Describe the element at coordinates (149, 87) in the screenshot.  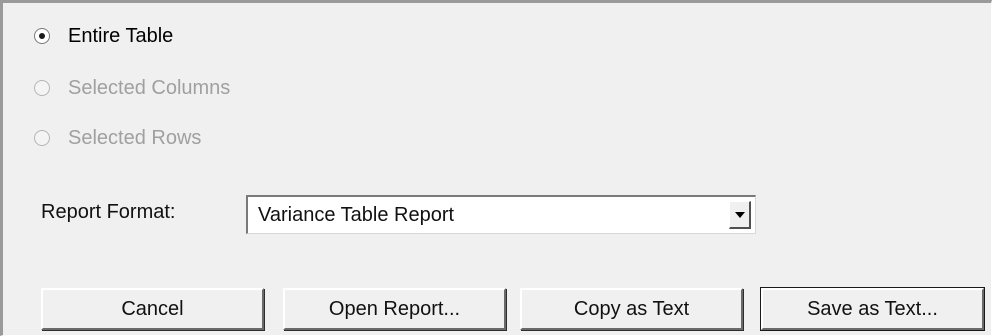
I see `radio-label-selected-columns: Selected Columns` at that location.